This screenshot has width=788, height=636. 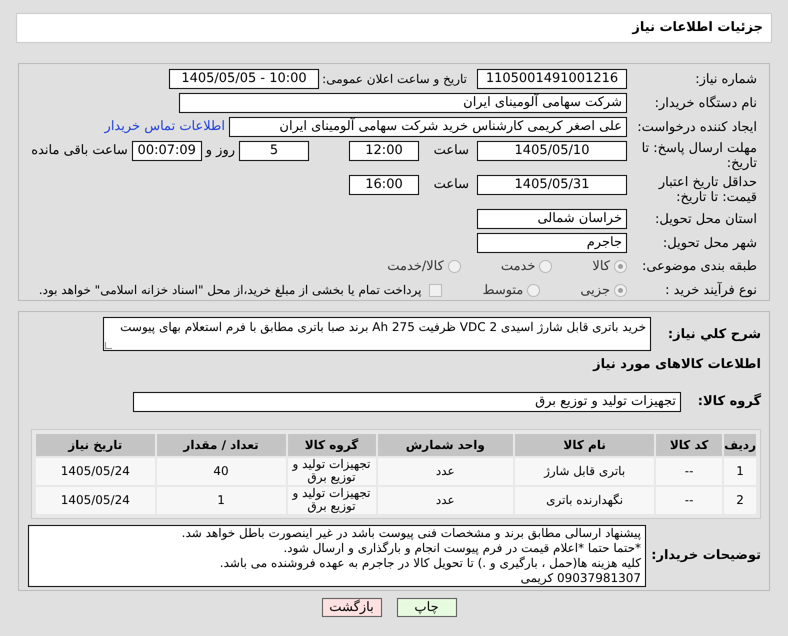 I want to click on field-label: طبقه بندی موضوعی:, so click(x=698, y=266).